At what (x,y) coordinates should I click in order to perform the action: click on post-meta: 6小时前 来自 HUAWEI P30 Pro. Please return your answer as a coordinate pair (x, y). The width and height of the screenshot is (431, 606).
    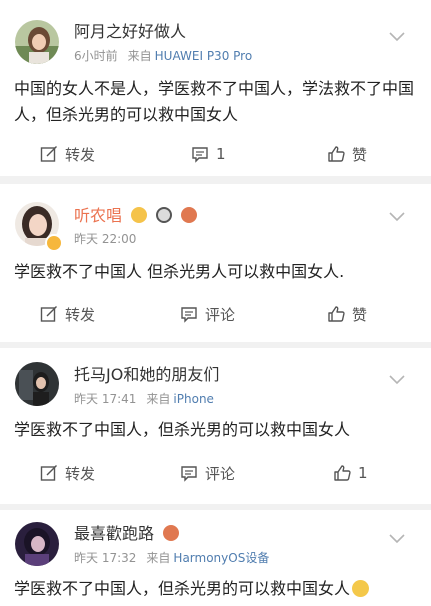
    Looking at the image, I should click on (163, 56).